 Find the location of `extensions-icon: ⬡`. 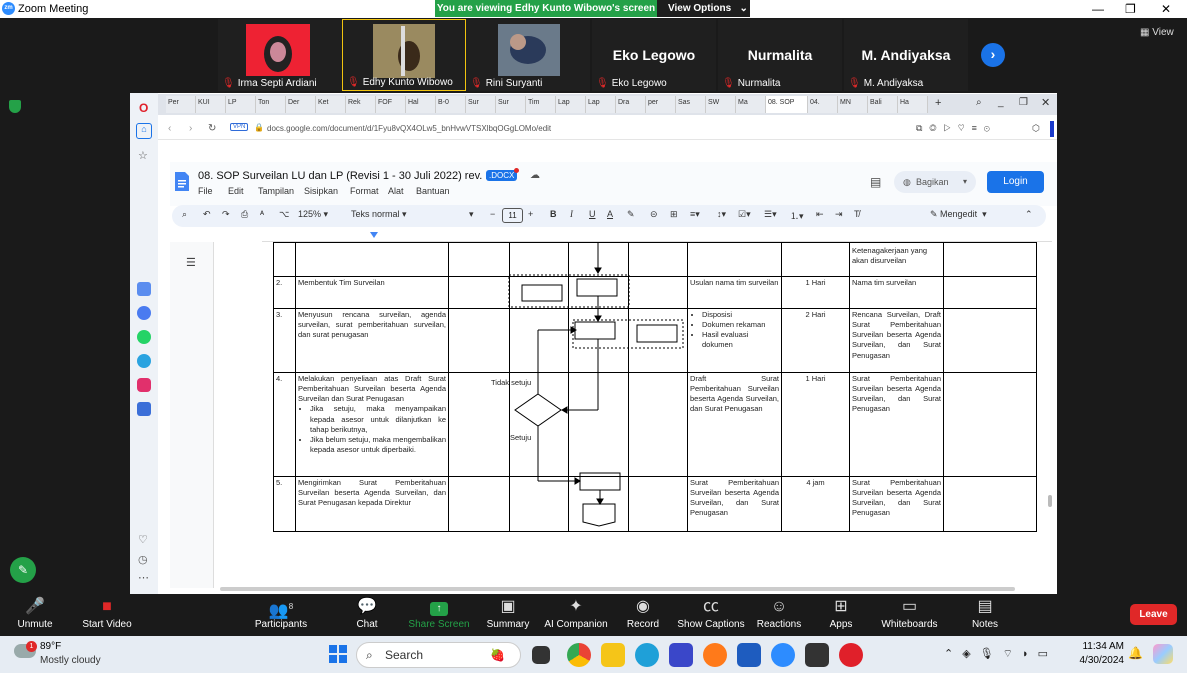

extensions-icon: ⬡ is located at coordinates (1036, 128).